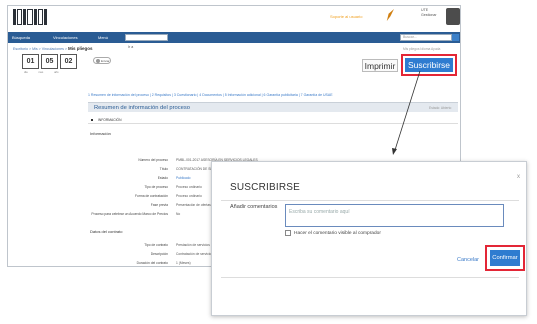  I want to click on subscribe-button: Suscribirse, so click(429, 65).